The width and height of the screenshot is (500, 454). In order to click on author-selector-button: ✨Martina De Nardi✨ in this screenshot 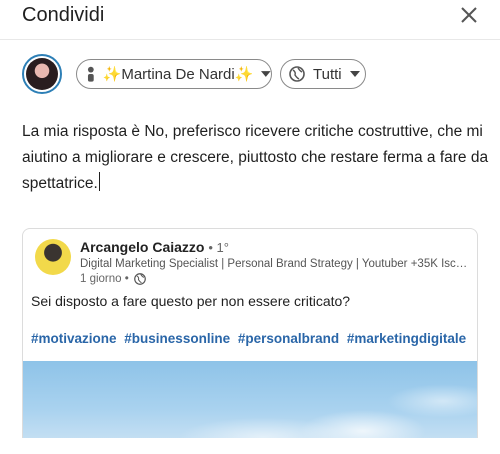, I will do `click(174, 74)`.